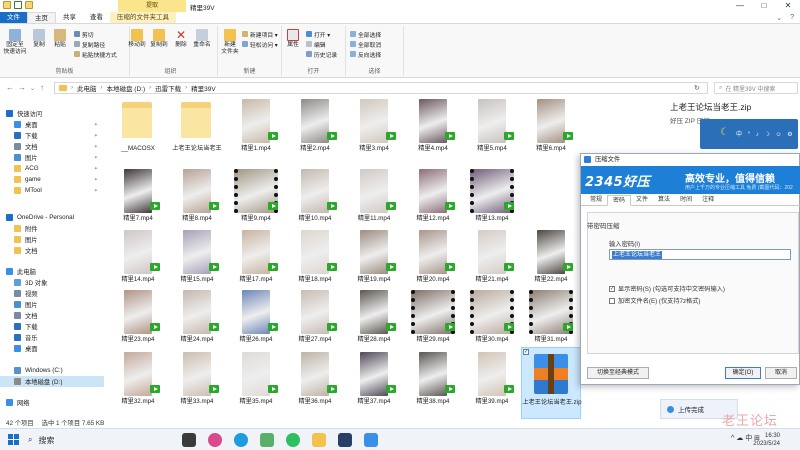 The image size is (800, 450). What do you see at coordinates (84, 34) in the screenshot?
I see `cut-button: 剪切` at bounding box center [84, 34].